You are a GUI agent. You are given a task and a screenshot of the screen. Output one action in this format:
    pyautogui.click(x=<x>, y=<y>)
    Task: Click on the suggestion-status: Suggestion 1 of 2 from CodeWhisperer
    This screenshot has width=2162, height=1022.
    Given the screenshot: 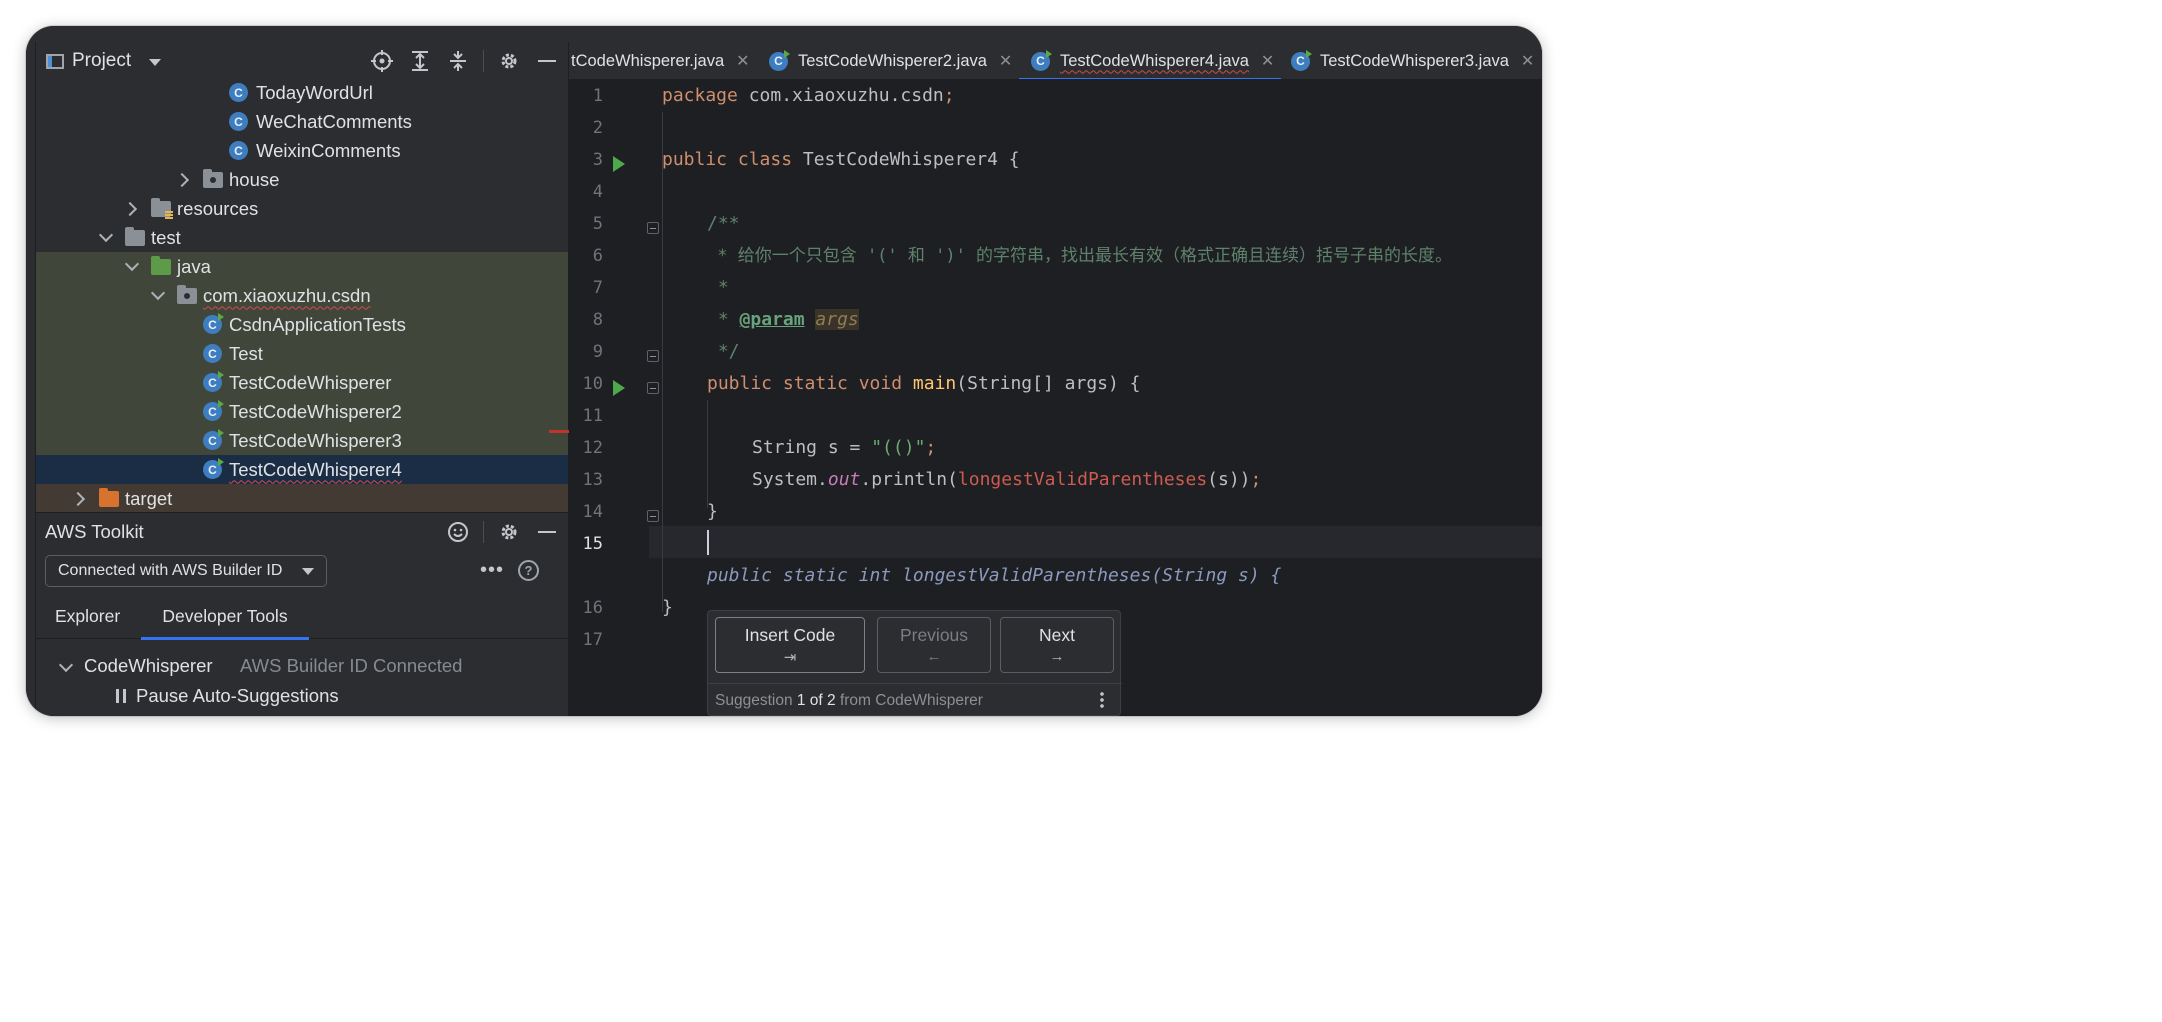 What is the action you would take?
    pyautogui.click(x=915, y=699)
    